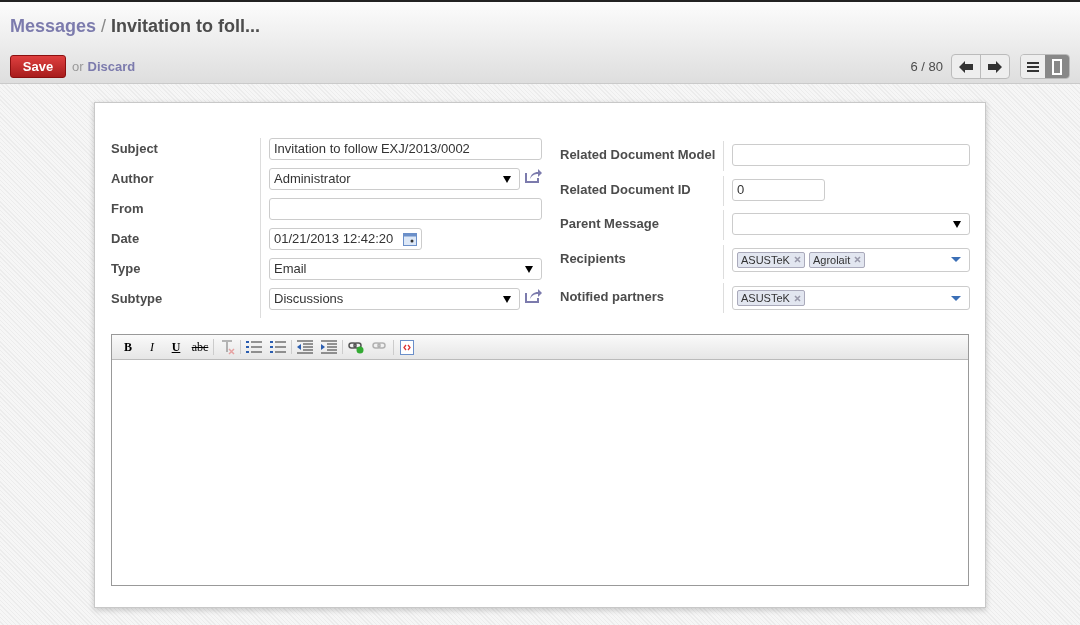 The image size is (1080, 625). I want to click on outdent-icon, so click(305, 347).